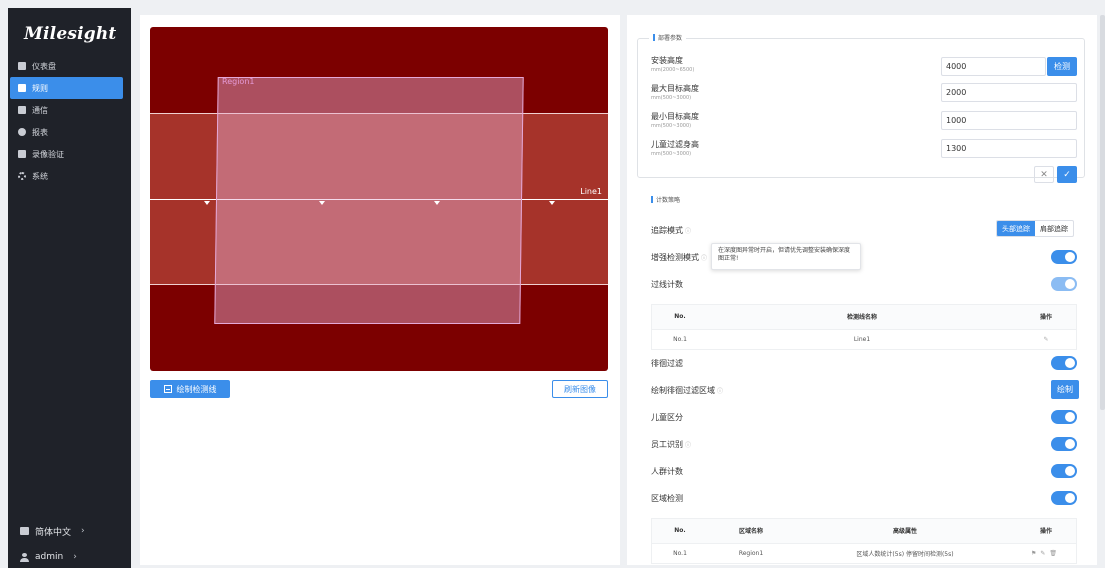 The image size is (1105, 568). What do you see at coordinates (993, 66) in the screenshot?
I see `install-height-input: 4000` at bounding box center [993, 66].